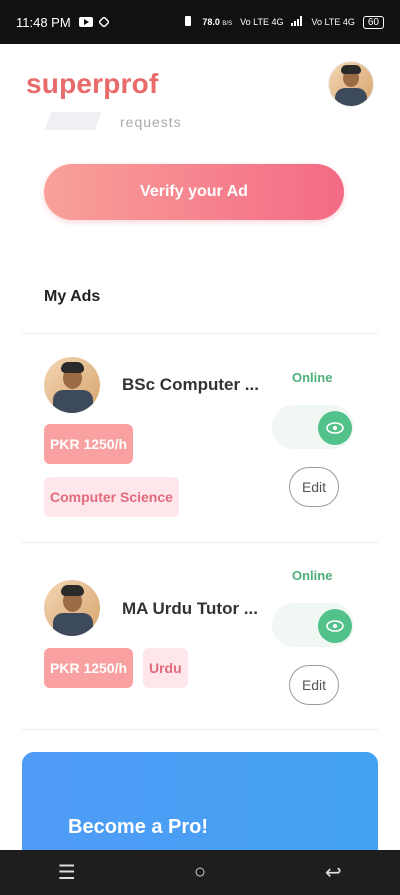 The image size is (400, 895). Describe the element at coordinates (333, 872) in the screenshot. I see `back-icon: ↩` at that location.